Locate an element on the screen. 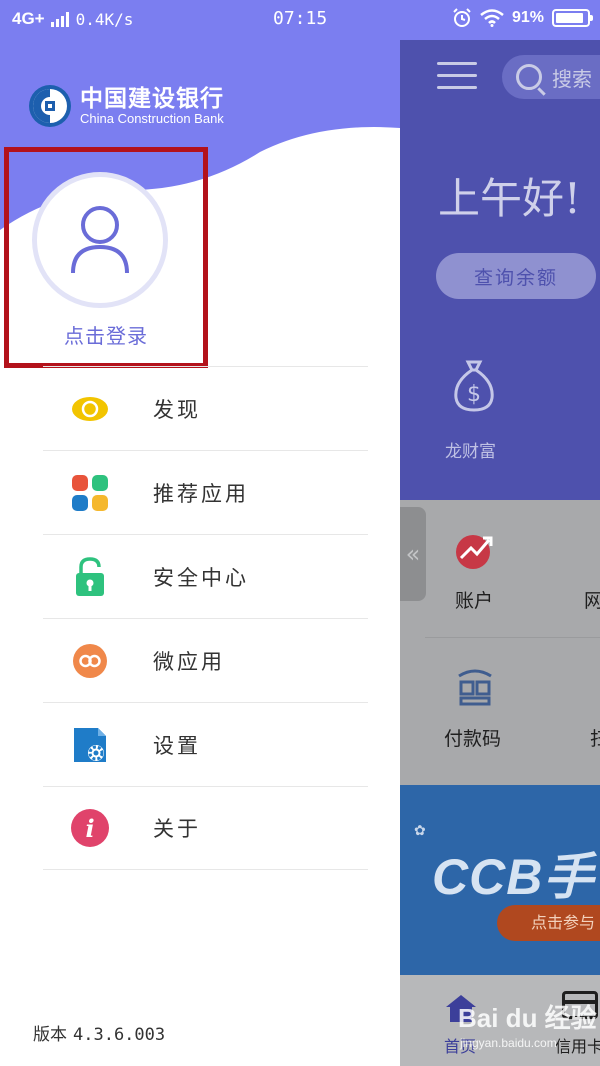 This screenshot has width=600, height=1066. menu-item-settings: 设置 is located at coordinates (205, 744).